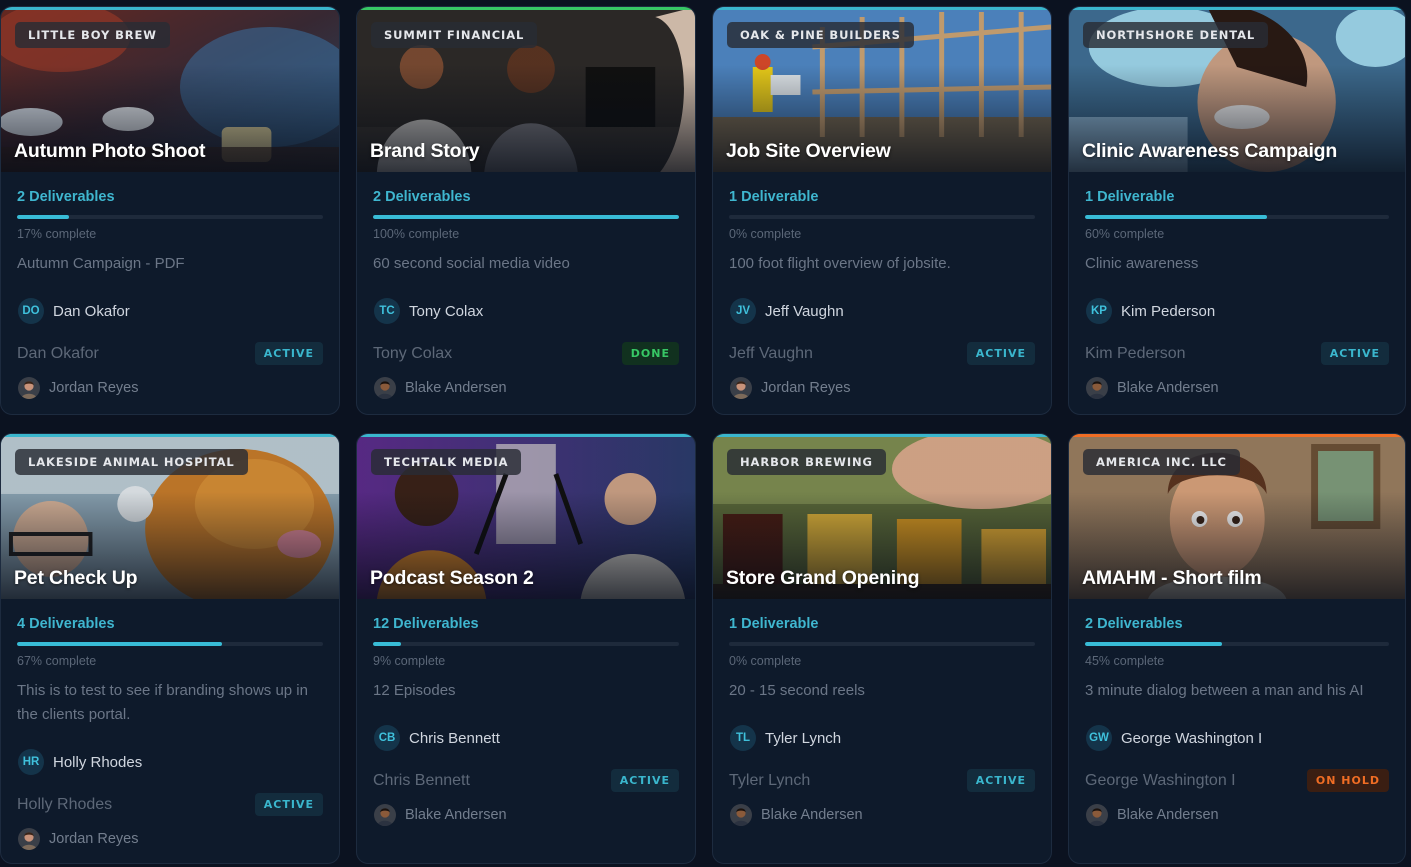 The height and width of the screenshot is (867, 1411). Describe the element at coordinates (1168, 311) in the screenshot. I see `owner-name: Kim Pederson` at that location.